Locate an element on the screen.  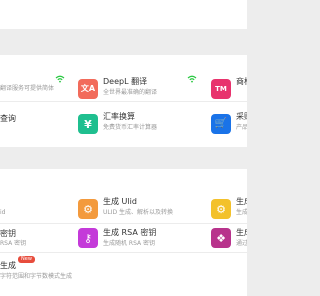
new-badge: New is located at coordinates (26, 259).